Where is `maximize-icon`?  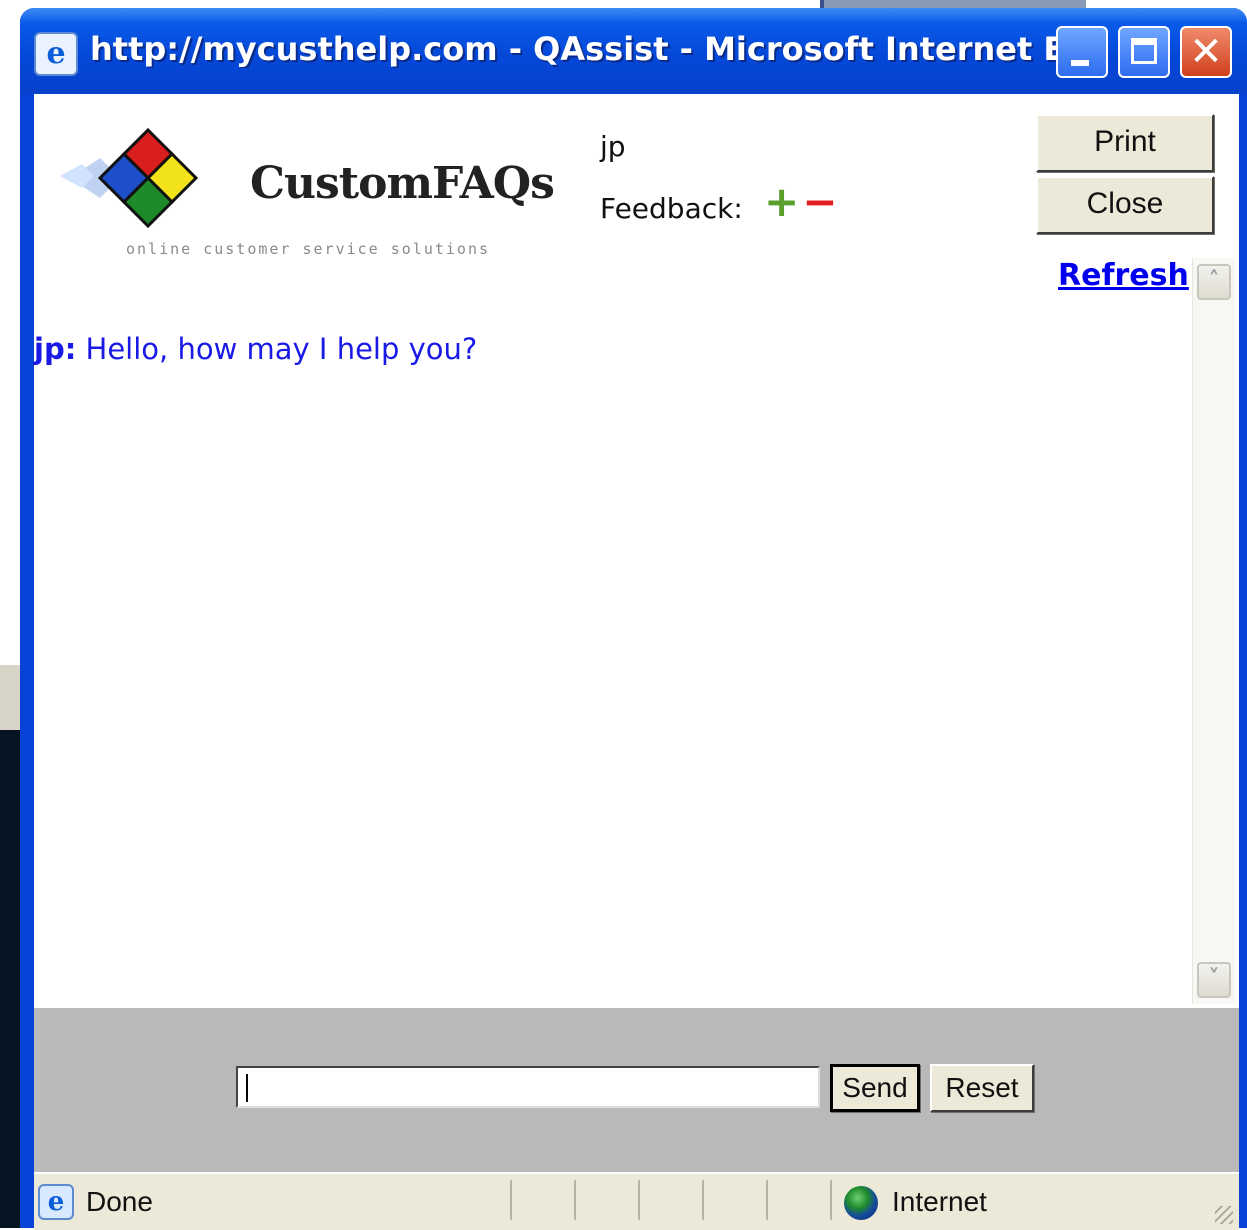 maximize-icon is located at coordinates (1144, 51).